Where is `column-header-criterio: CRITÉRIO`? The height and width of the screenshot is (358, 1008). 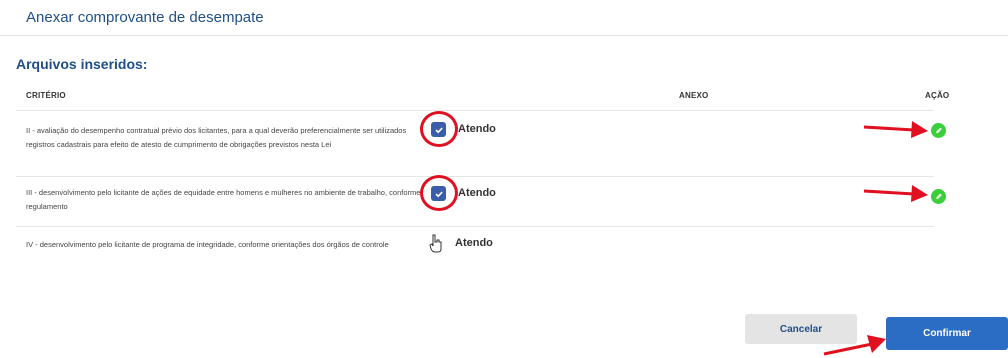 column-header-criterio: CRITÉRIO is located at coordinates (46, 95).